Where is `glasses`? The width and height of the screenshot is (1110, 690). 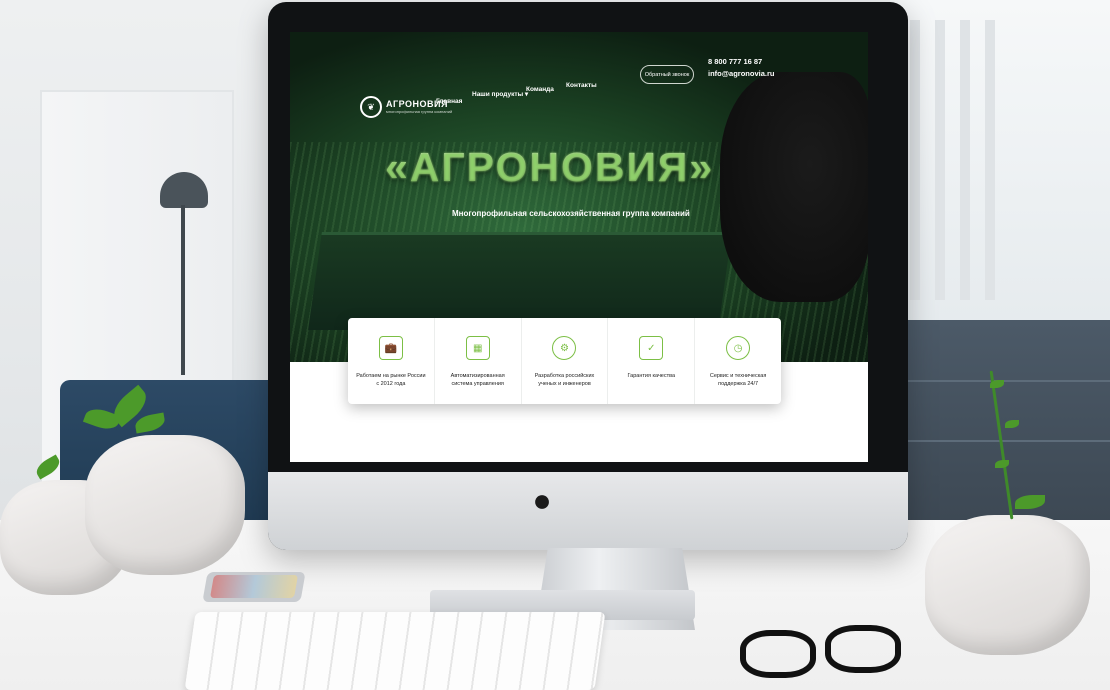 glasses is located at coordinates (830, 657).